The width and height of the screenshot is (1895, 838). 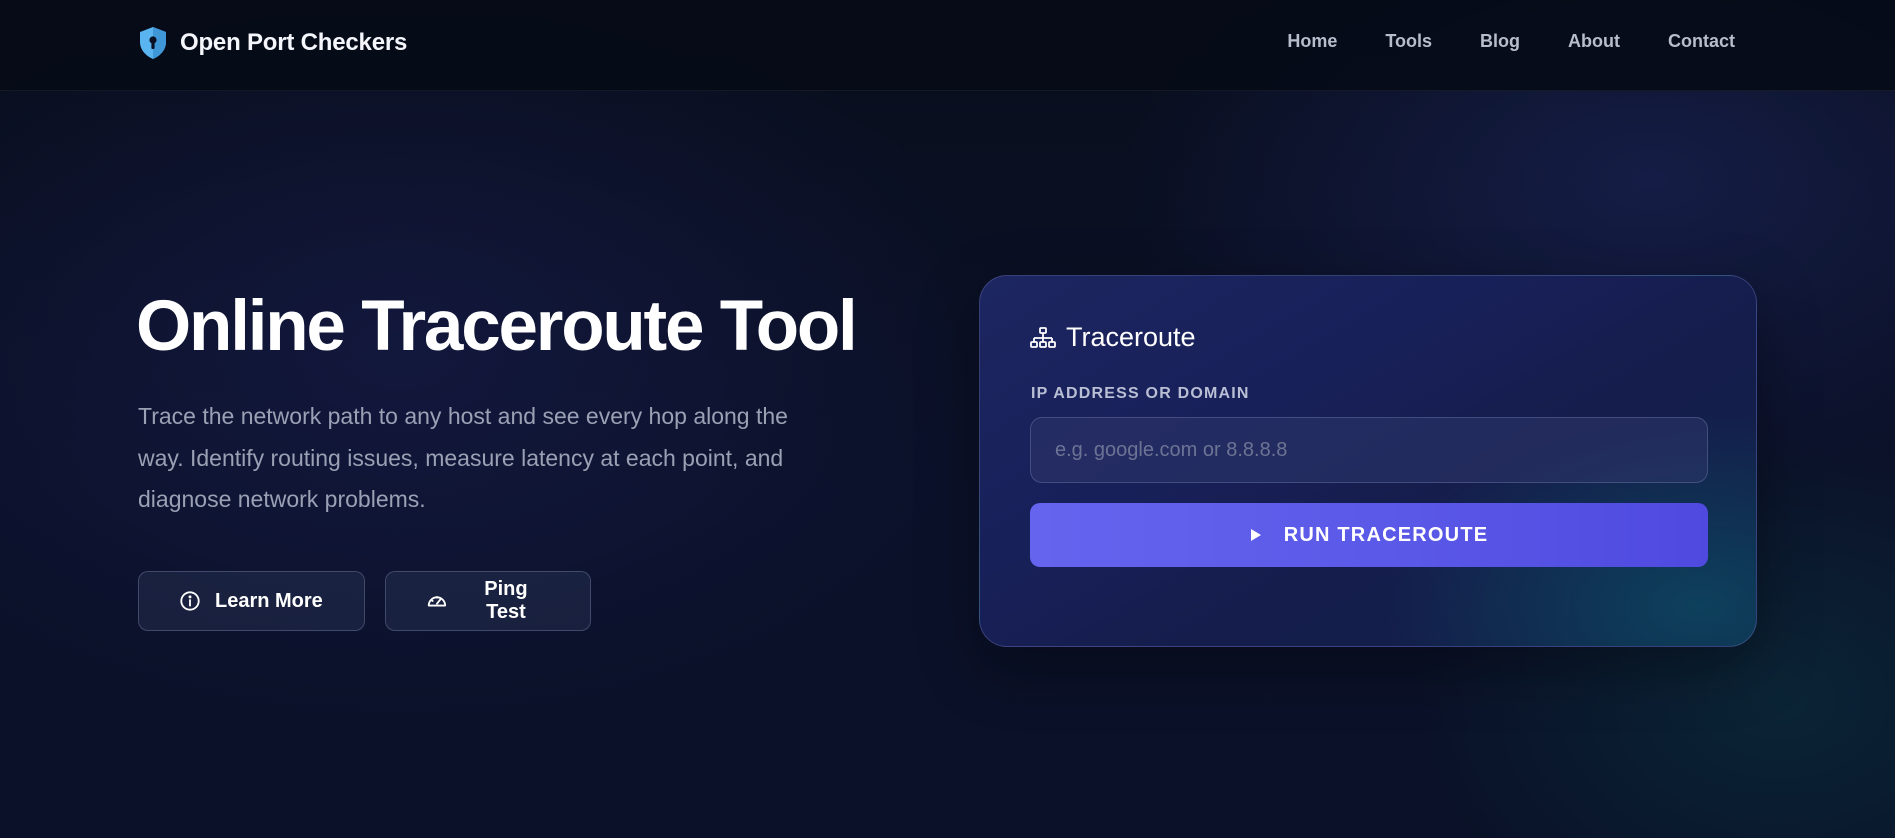 What do you see at coordinates (1043, 337) in the screenshot?
I see `network-diagram-icon` at bounding box center [1043, 337].